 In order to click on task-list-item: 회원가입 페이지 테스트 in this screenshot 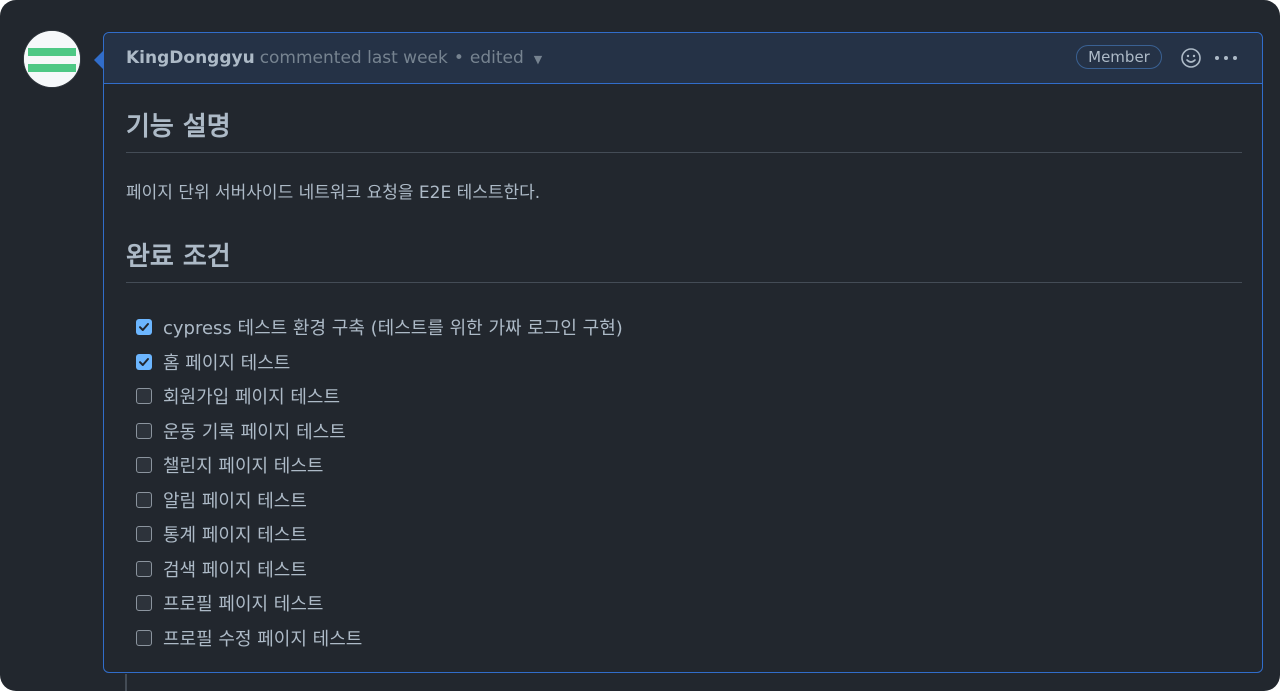, I will do `click(379, 396)`.